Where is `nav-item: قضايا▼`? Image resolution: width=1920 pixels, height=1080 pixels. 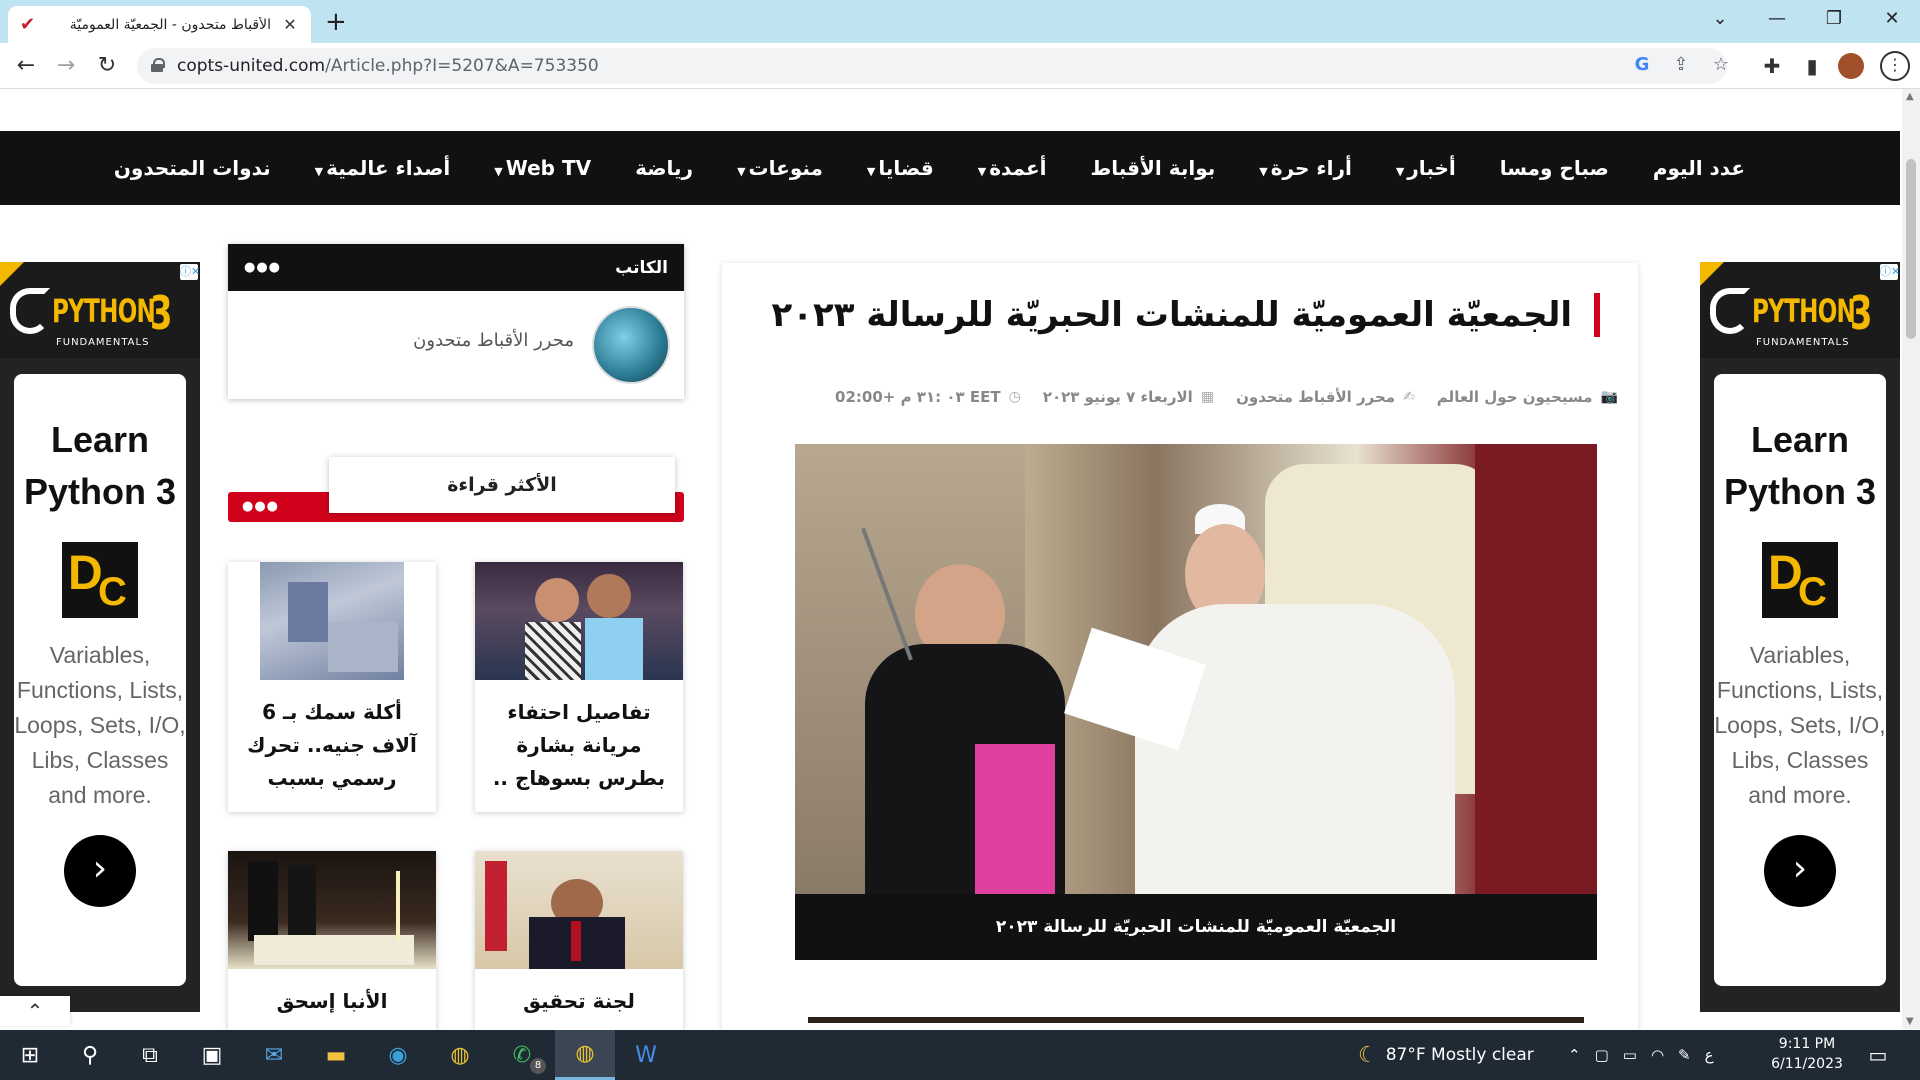 nav-item: قضايا▼ is located at coordinates (900, 168).